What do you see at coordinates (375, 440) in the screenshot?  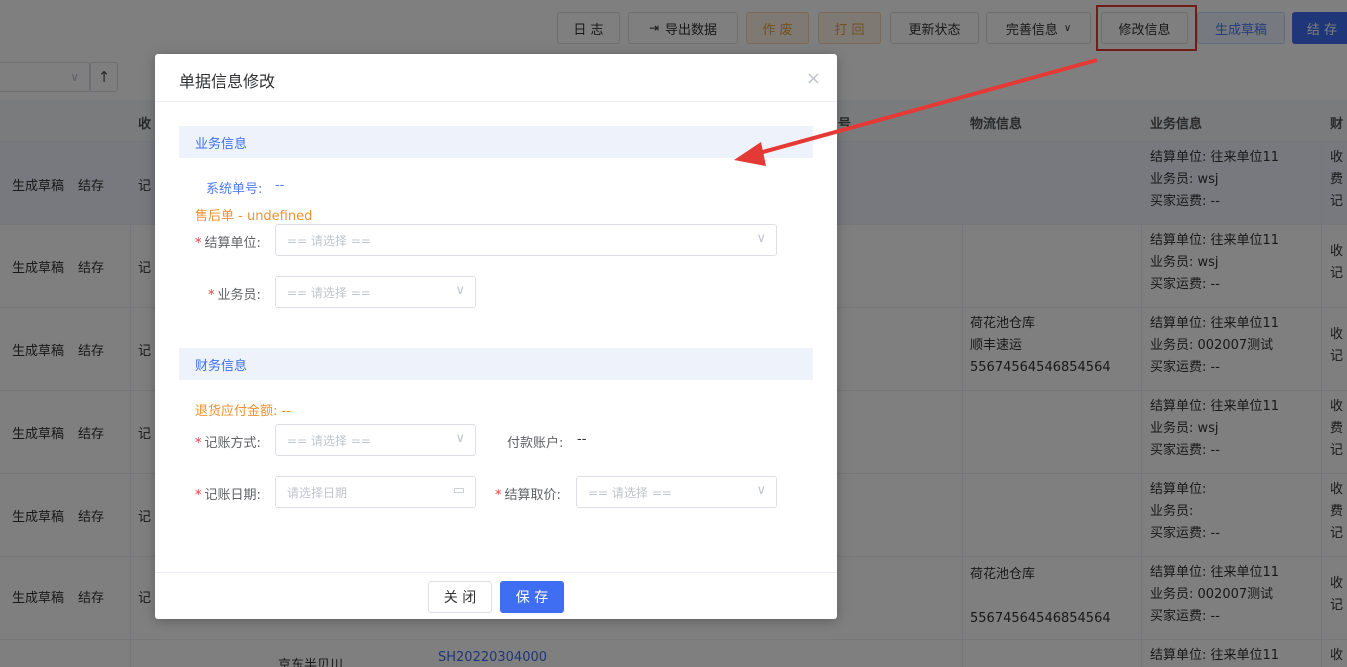 I see `account-method-select: == 请选择 == ∨` at bounding box center [375, 440].